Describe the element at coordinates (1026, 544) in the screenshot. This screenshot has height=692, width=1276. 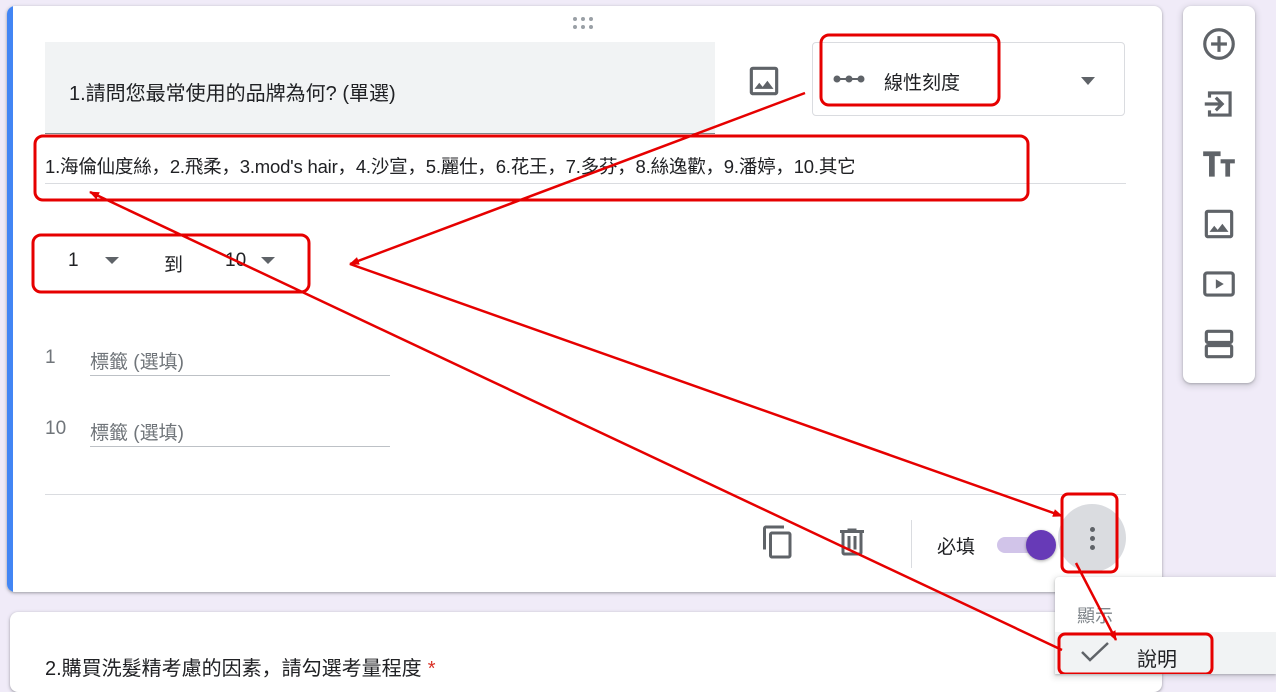
I see `required-toggle` at that location.